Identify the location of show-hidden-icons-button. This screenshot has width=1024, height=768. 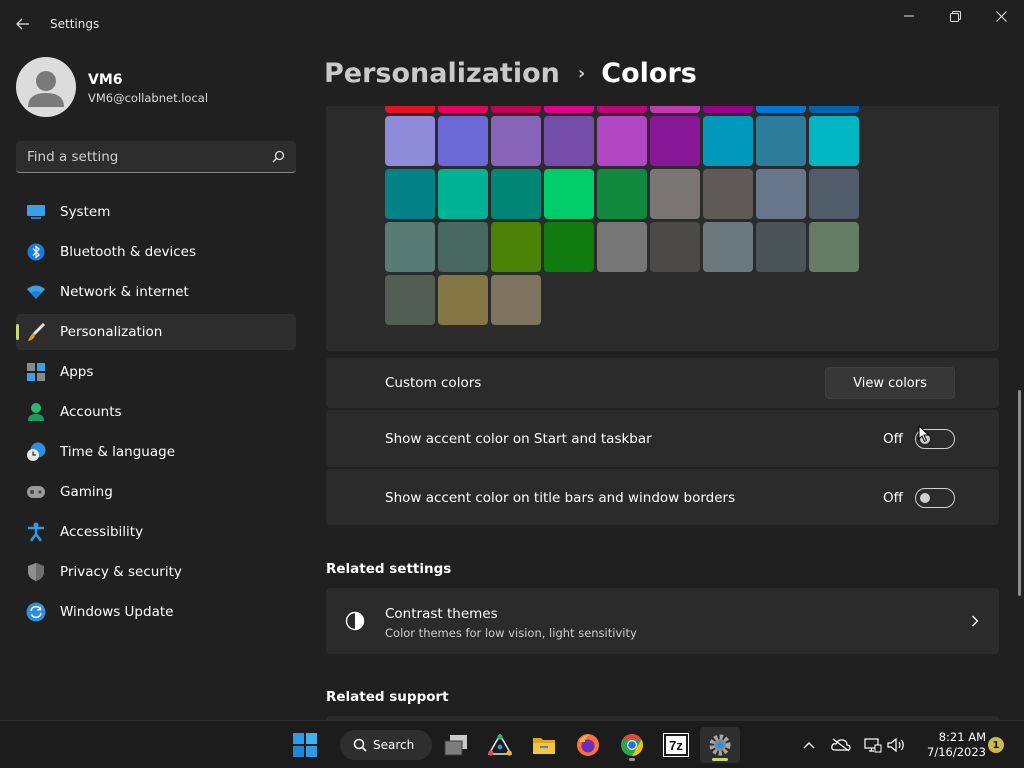
(809, 745).